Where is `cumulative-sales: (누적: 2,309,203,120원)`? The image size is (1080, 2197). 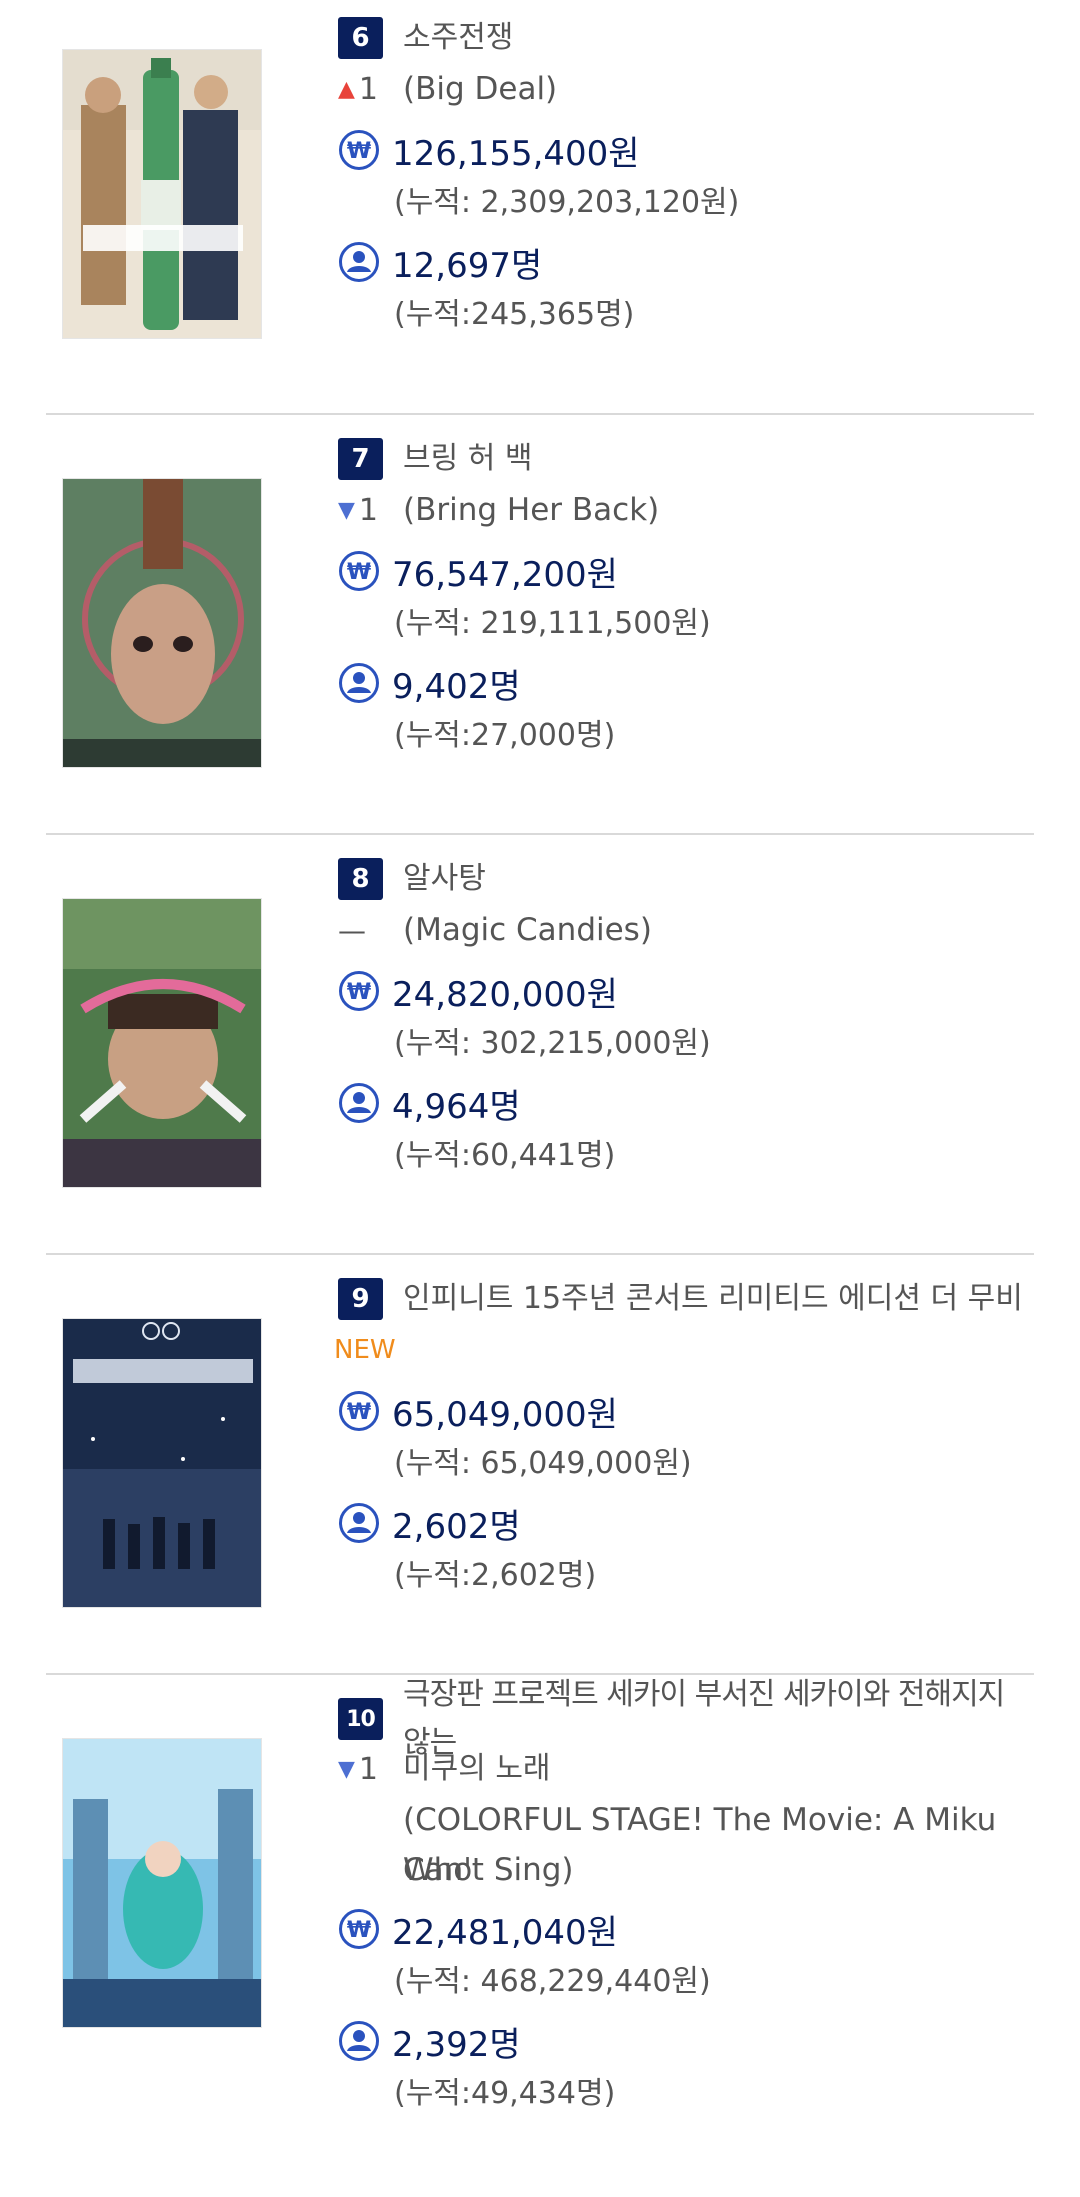 cumulative-sales: (누적: 2,309,203,120원) is located at coordinates (567, 202).